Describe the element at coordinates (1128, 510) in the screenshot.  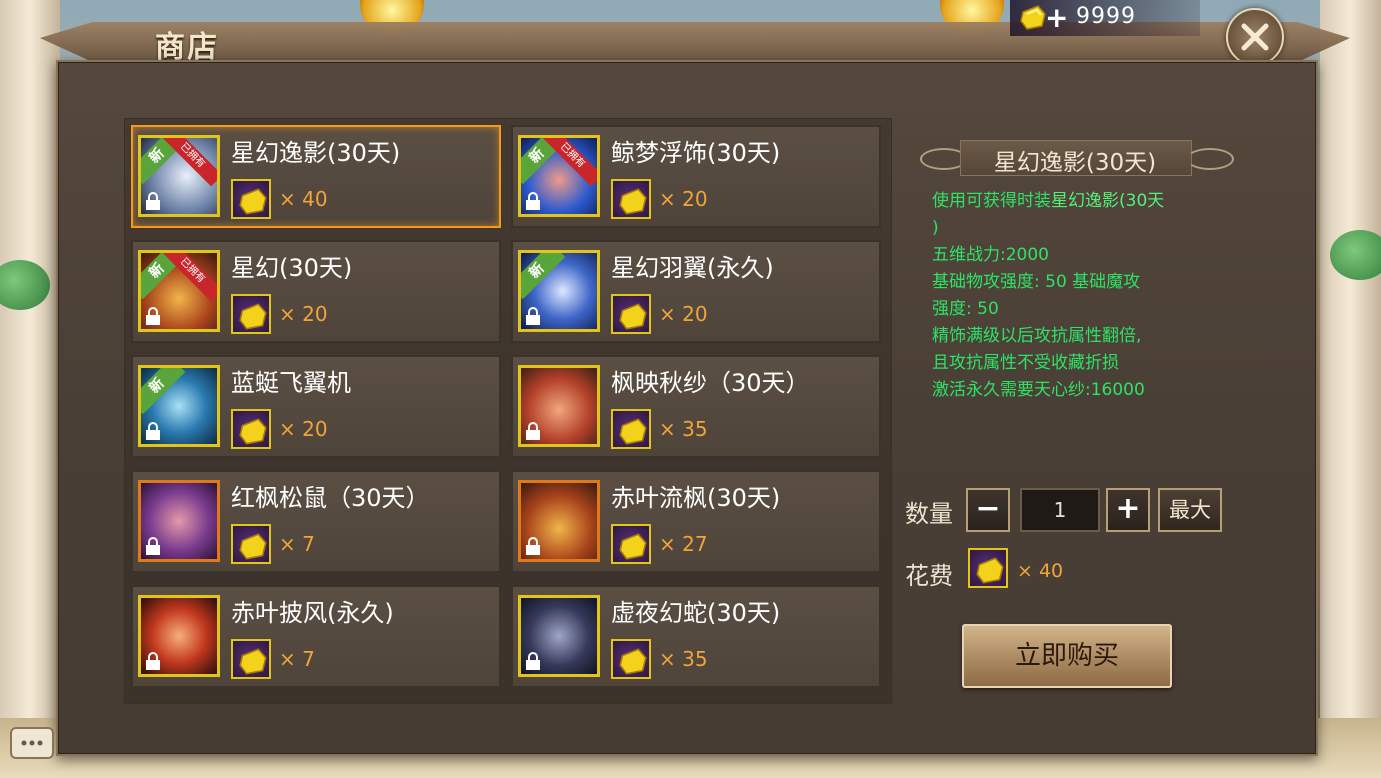
I see `increase-button: +` at that location.